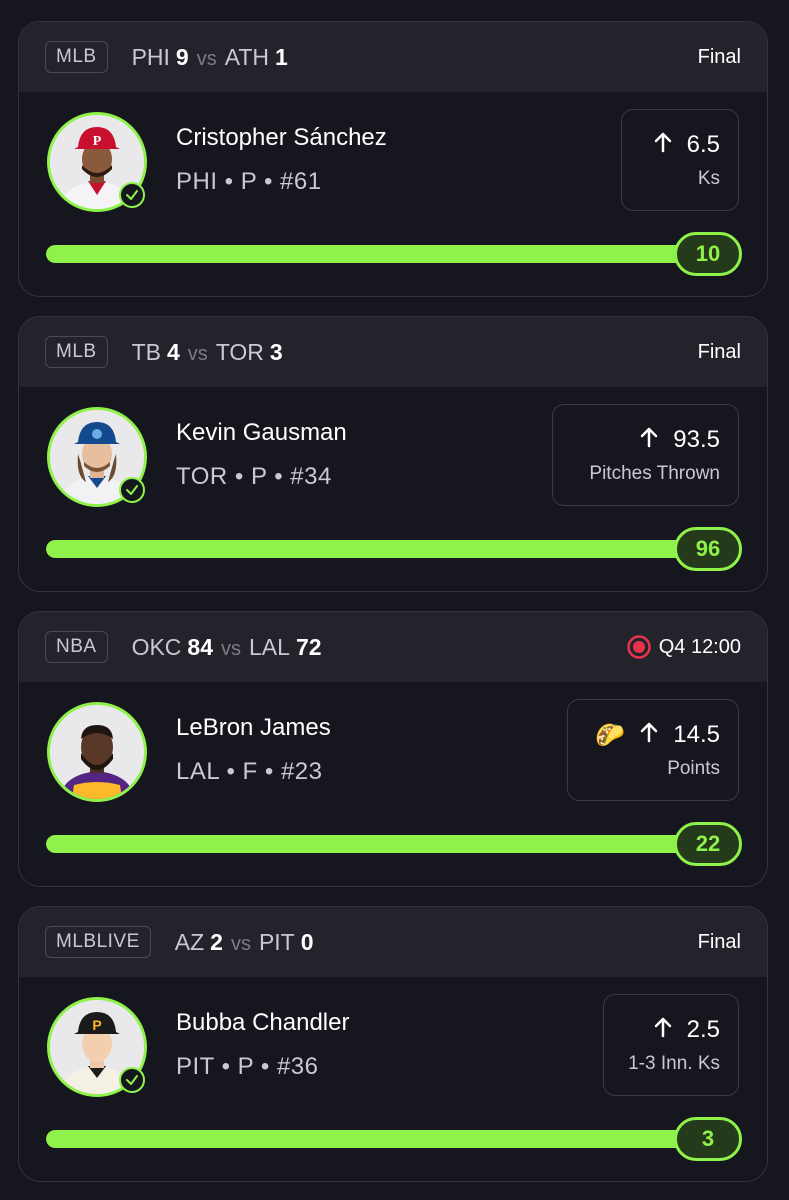 The height and width of the screenshot is (1200, 789). What do you see at coordinates (281, 56) in the screenshot?
I see `home-score: 1` at bounding box center [281, 56].